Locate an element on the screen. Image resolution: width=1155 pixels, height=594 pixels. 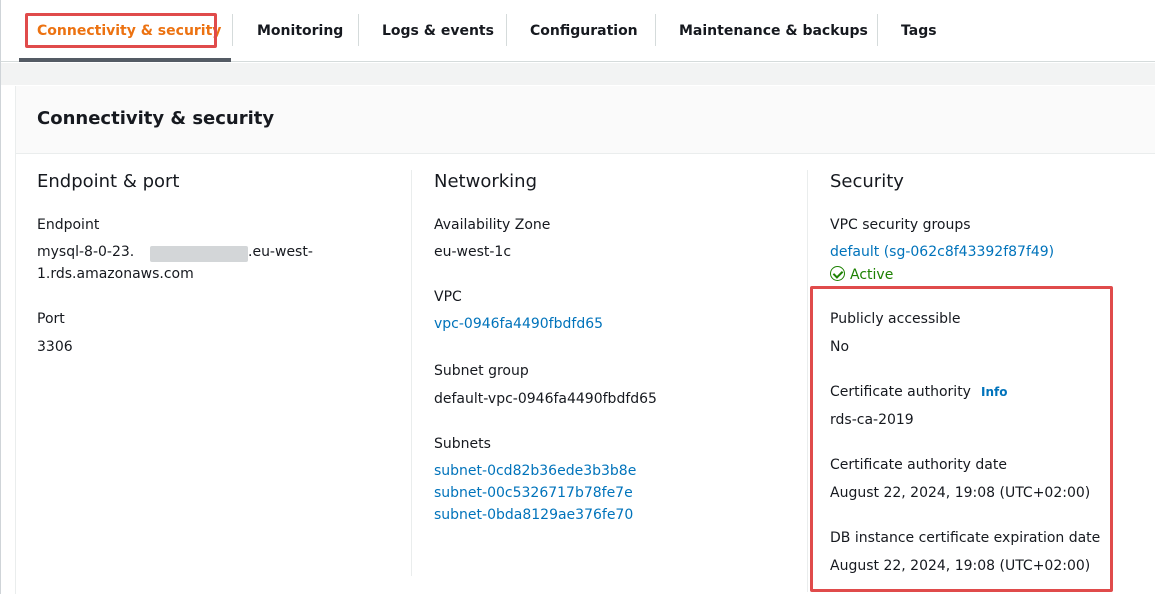
active-tab-indicator is located at coordinates (125, 60).